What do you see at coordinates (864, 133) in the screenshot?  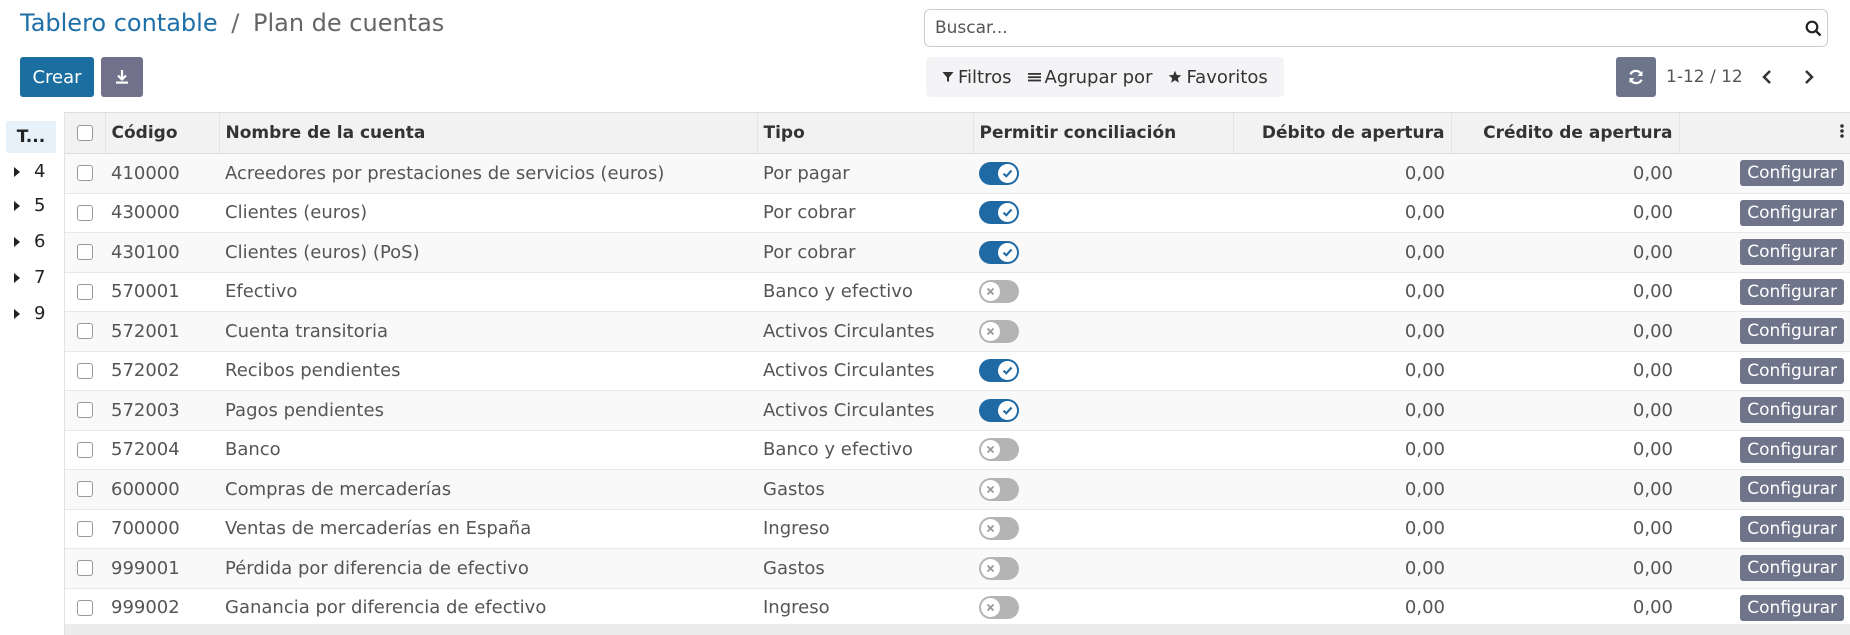 I see `column-header-type: Tipo` at bounding box center [864, 133].